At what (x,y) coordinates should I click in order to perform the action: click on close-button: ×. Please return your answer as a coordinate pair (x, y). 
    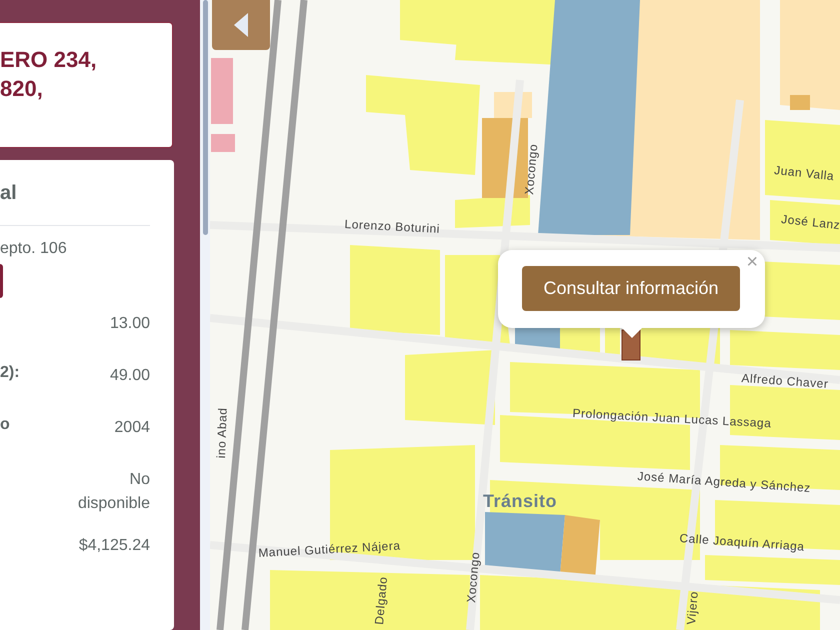
    Looking at the image, I should click on (752, 262).